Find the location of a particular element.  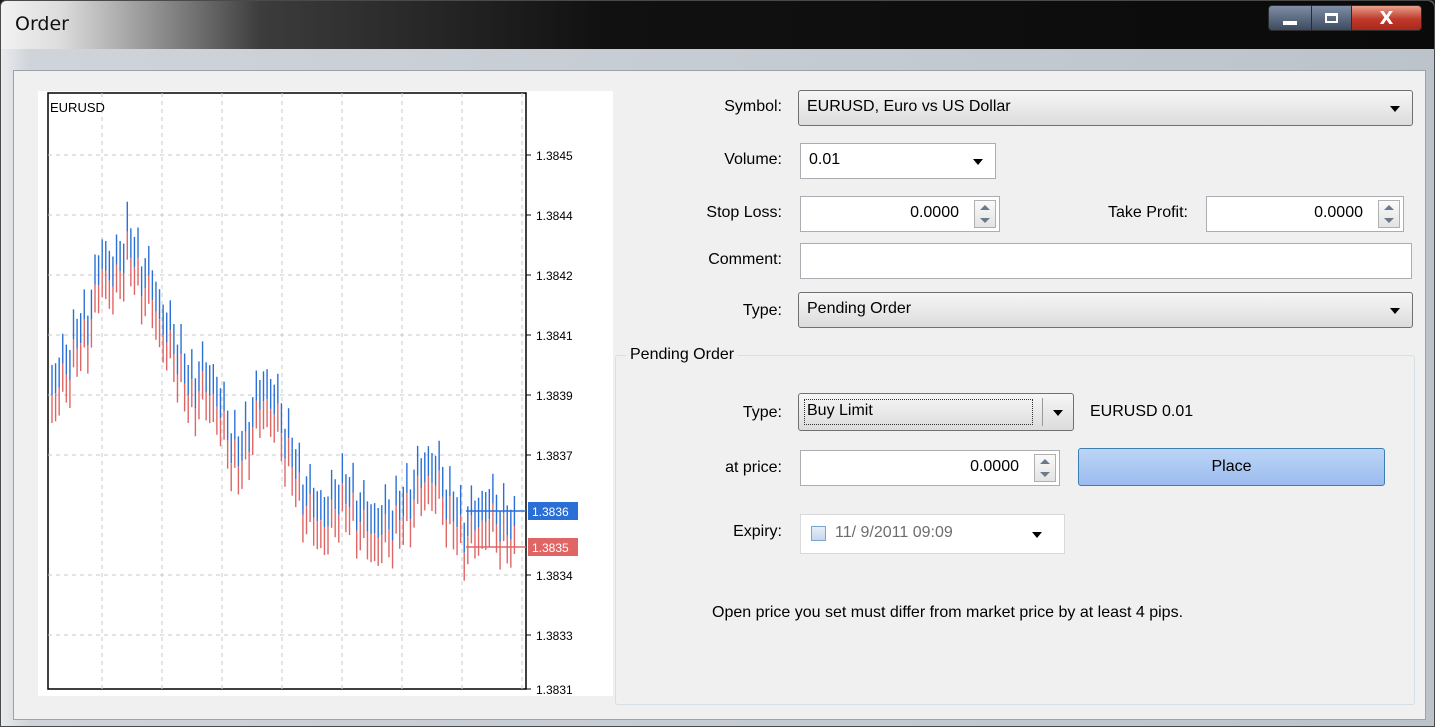

bid-price-tag-label: 1.3835 is located at coordinates (550, 548).